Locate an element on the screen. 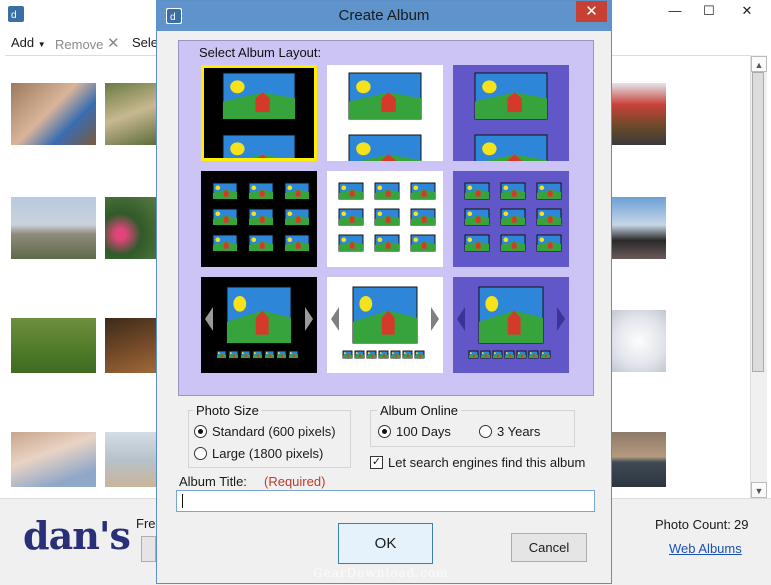 The image size is (771, 585). standard-size-radio is located at coordinates (200, 431).